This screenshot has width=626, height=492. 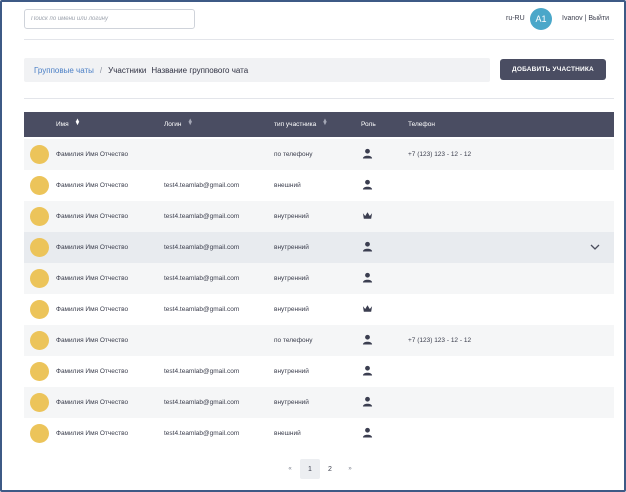 What do you see at coordinates (515, 18) in the screenshot?
I see `language-switcher: ru-RU` at bounding box center [515, 18].